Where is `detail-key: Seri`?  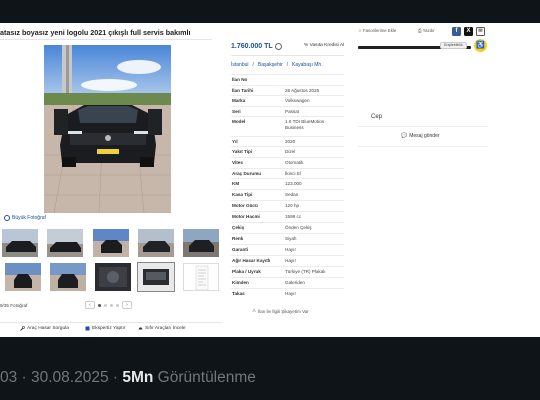
detail-key: Seri is located at coordinates (236, 111).